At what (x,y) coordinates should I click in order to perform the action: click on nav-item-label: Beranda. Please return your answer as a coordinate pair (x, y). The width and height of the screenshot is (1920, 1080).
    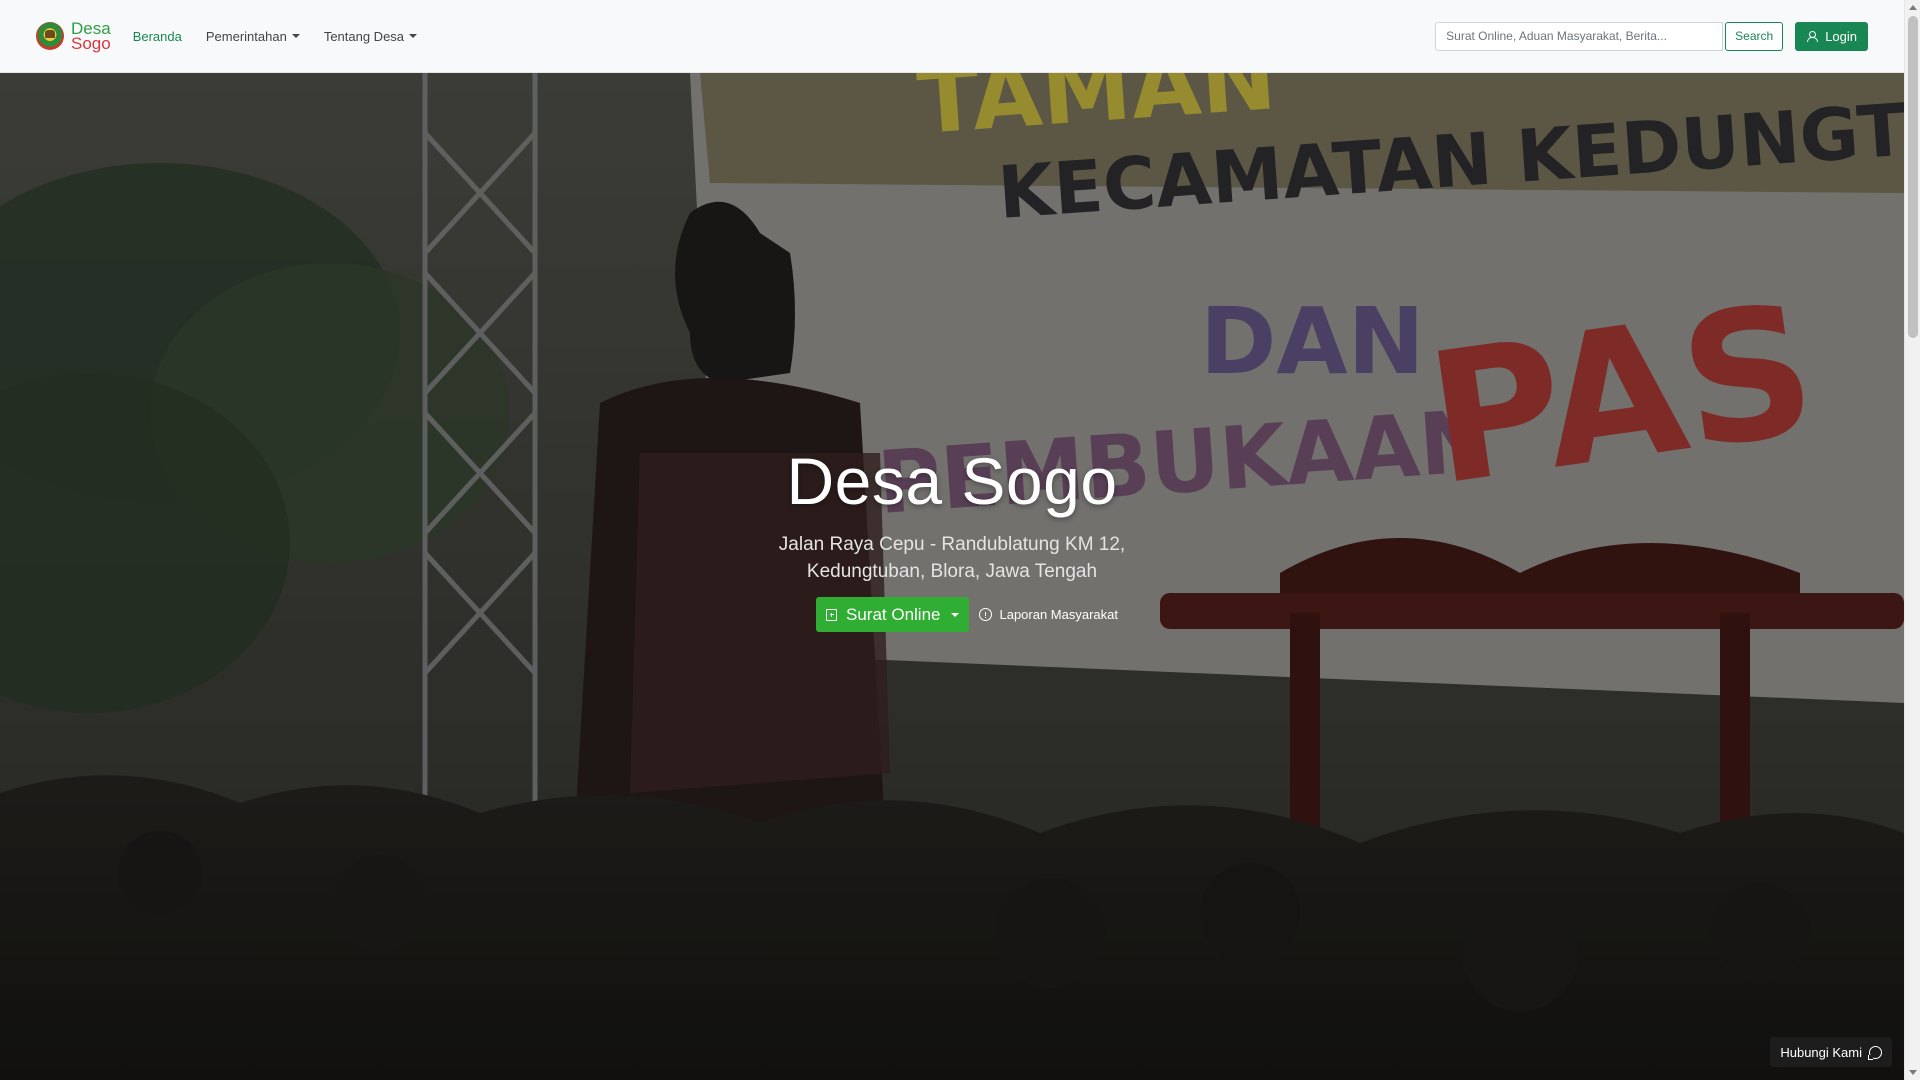
    Looking at the image, I should click on (157, 36).